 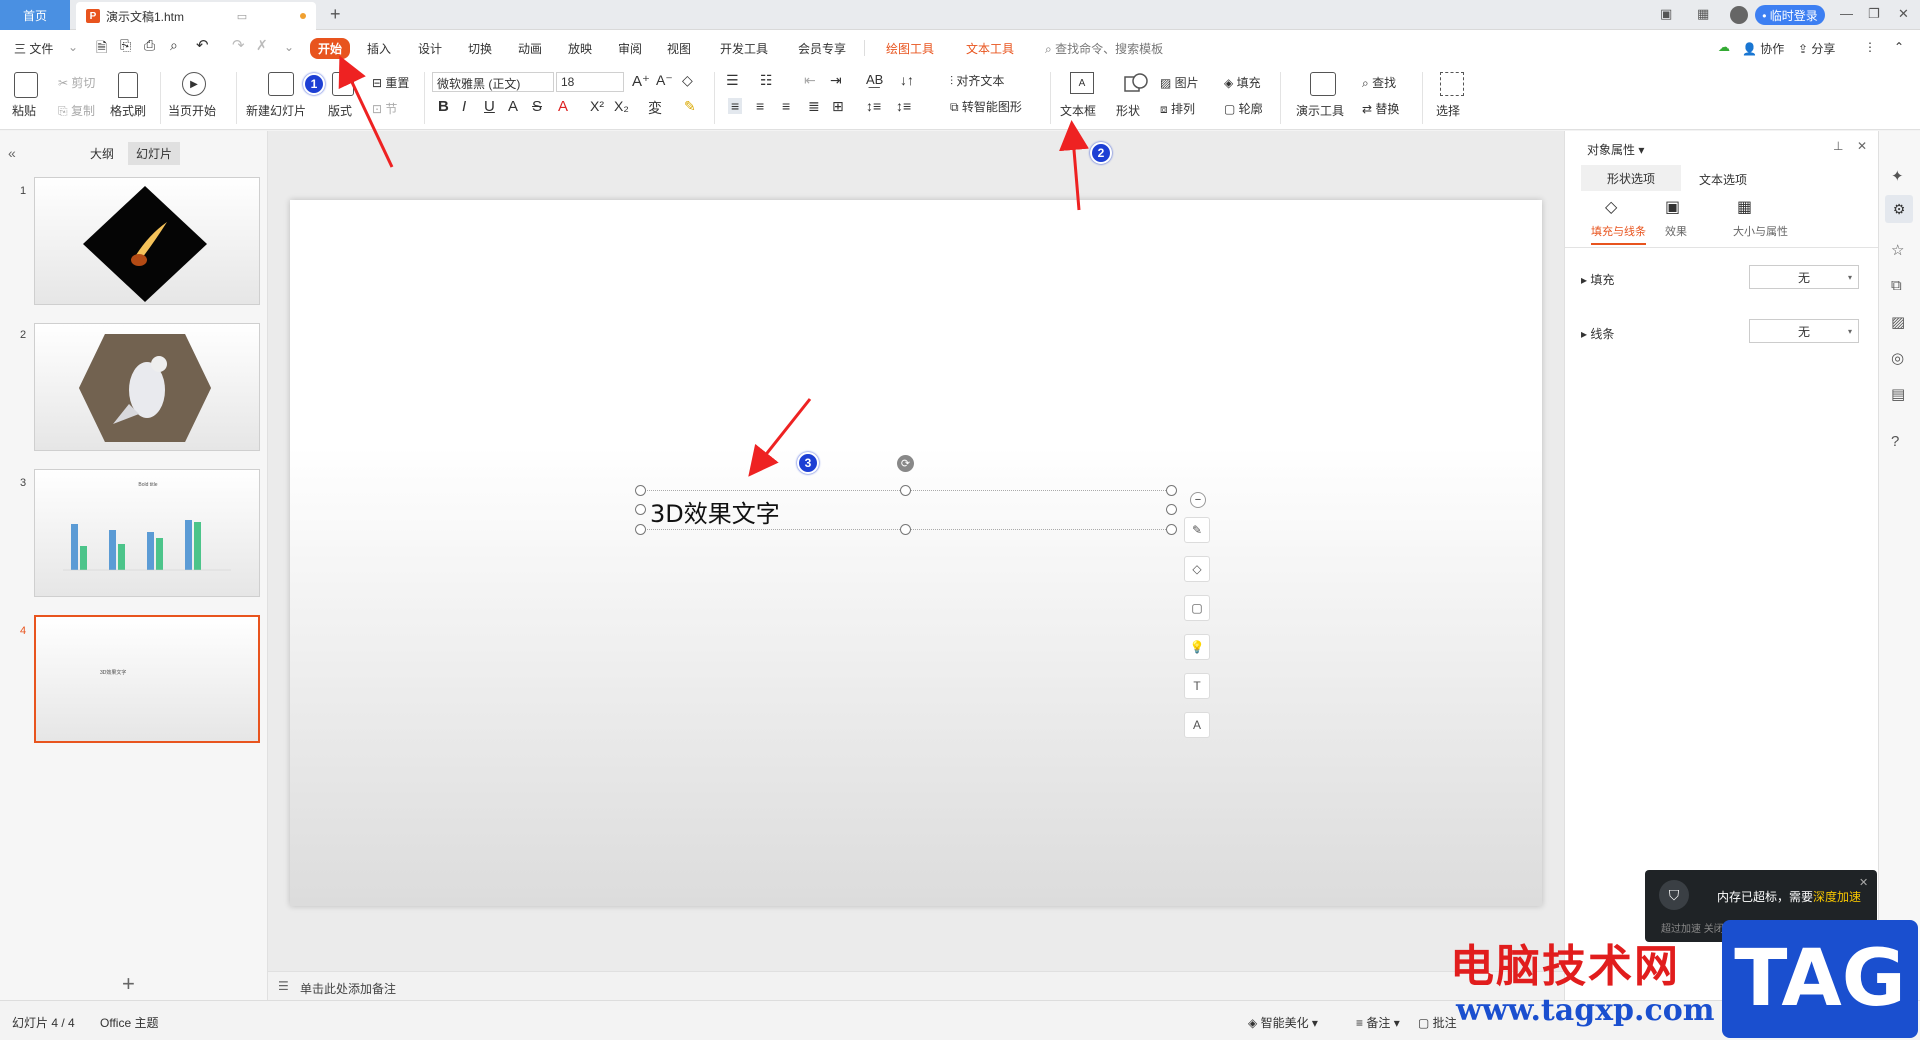 What do you see at coordinates (1765, 897) in the screenshot?
I see `alert-text: 内存已超标，需要` at bounding box center [1765, 897].